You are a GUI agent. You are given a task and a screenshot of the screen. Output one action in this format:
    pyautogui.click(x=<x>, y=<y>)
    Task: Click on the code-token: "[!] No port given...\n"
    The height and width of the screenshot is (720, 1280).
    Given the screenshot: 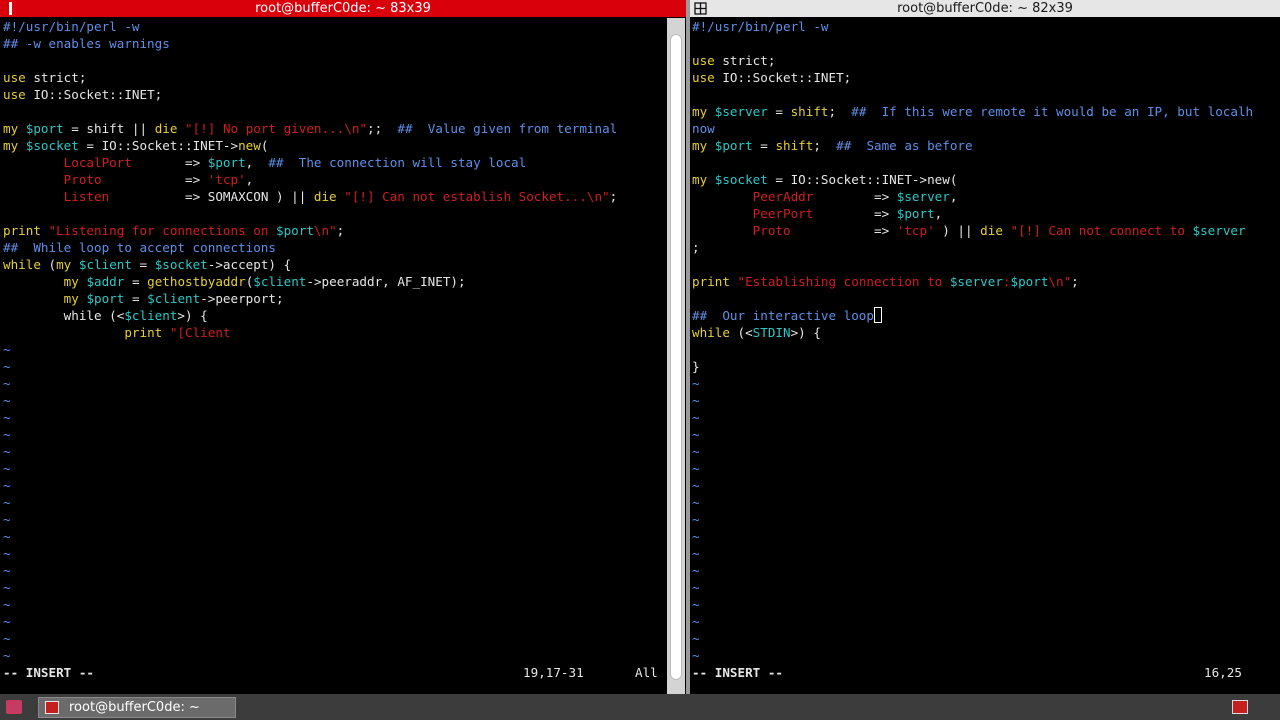 What is the action you would take?
    pyautogui.click(x=276, y=128)
    